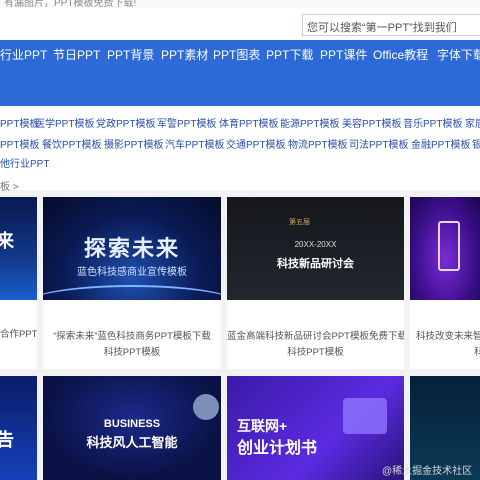 This screenshot has height=480, width=480. Describe the element at coordinates (255, 143) in the screenshot. I see `category-link: 交通PPT模板` at that location.